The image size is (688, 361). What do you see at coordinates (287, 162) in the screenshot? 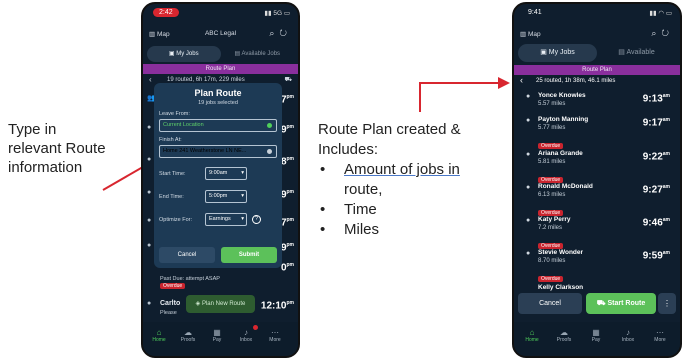
I see `row-time: 8pm` at bounding box center [287, 162].